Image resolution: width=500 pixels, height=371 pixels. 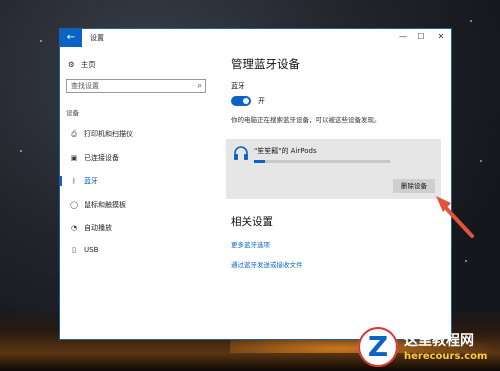 What do you see at coordinates (439, 341) in the screenshot?
I see `watermark-name: 这里教程网` at bounding box center [439, 341].